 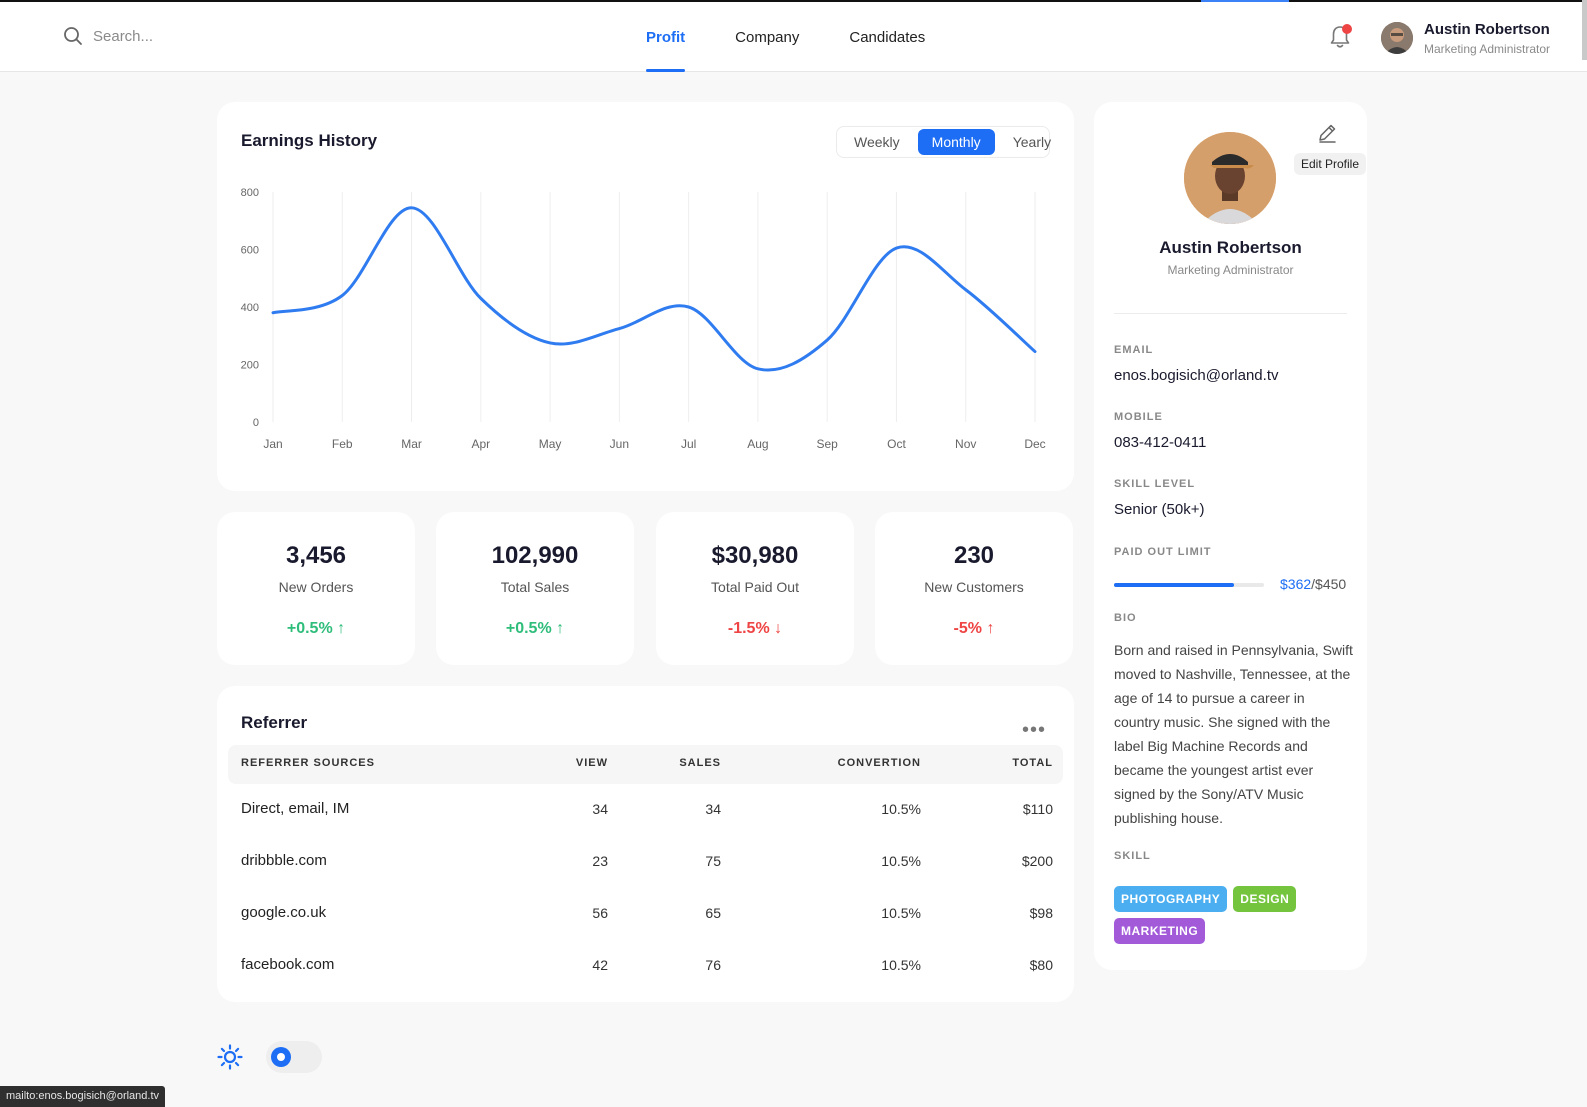 What do you see at coordinates (1037, 861) in the screenshot?
I see `total-cell: $200` at bounding box center [1037, 861].